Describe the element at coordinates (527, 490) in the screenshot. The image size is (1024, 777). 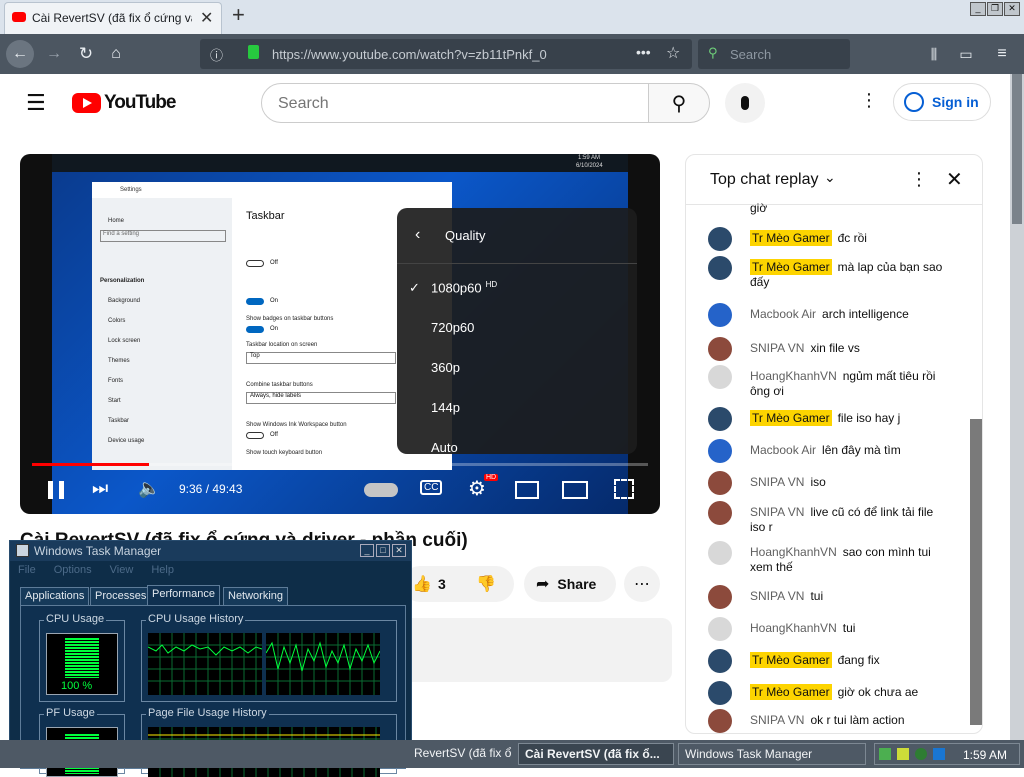
I see `miniplayer-icon` at that location.